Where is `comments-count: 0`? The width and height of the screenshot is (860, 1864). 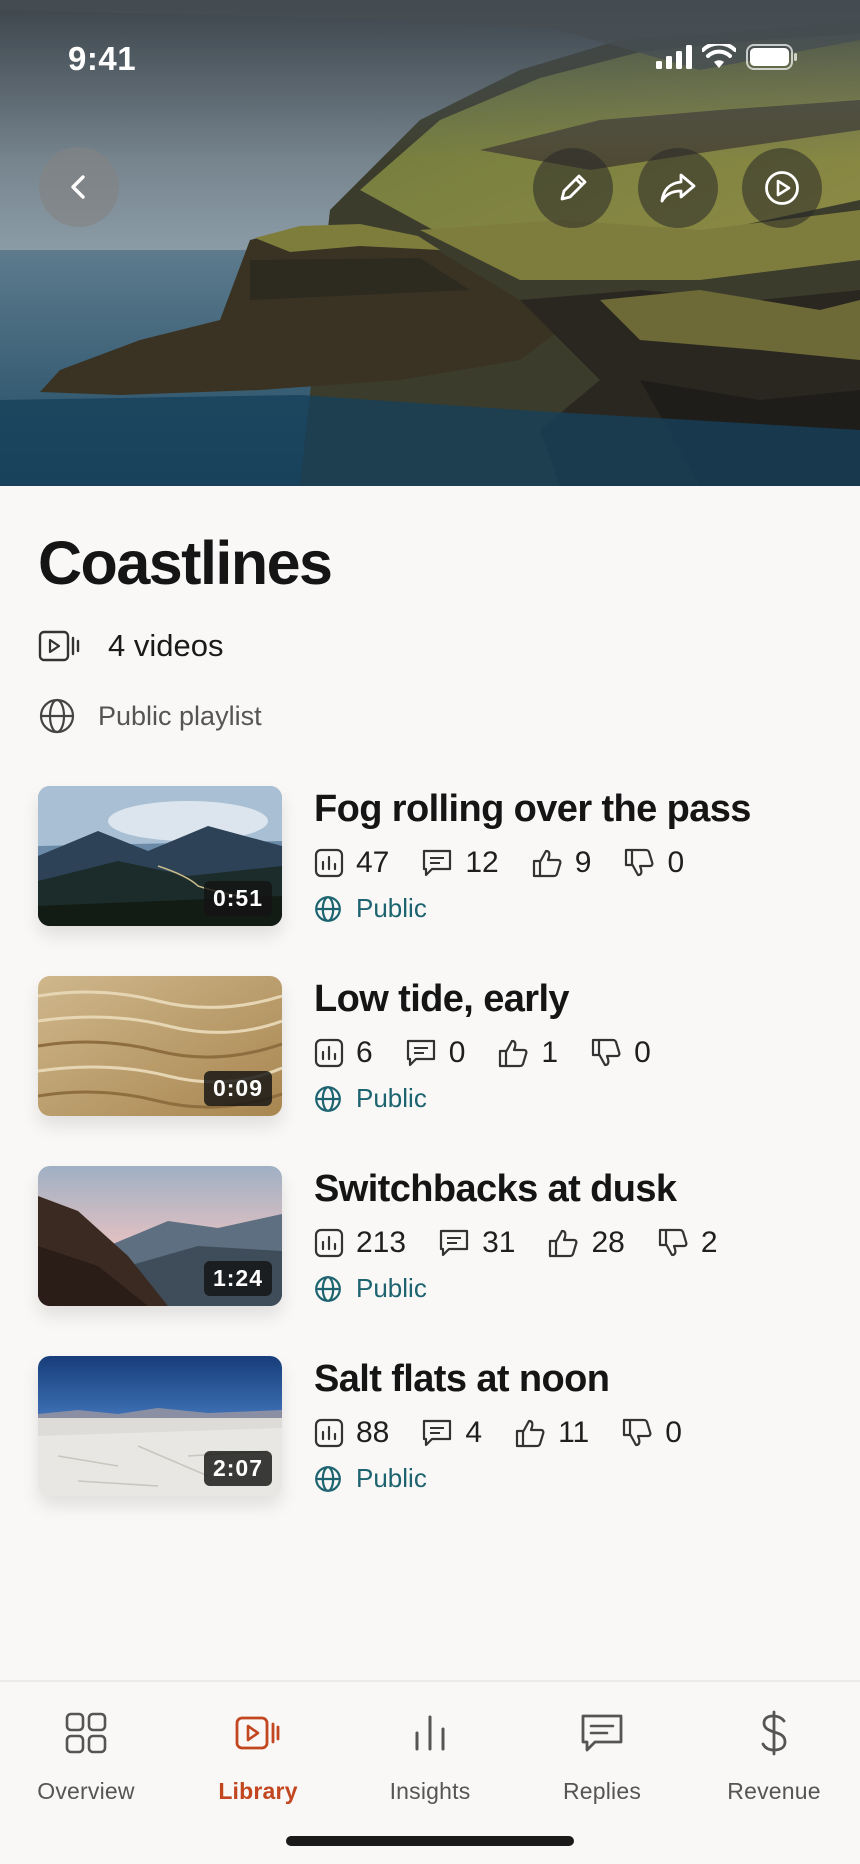
comments-count: 0 is located at coordinates (457, 1052).